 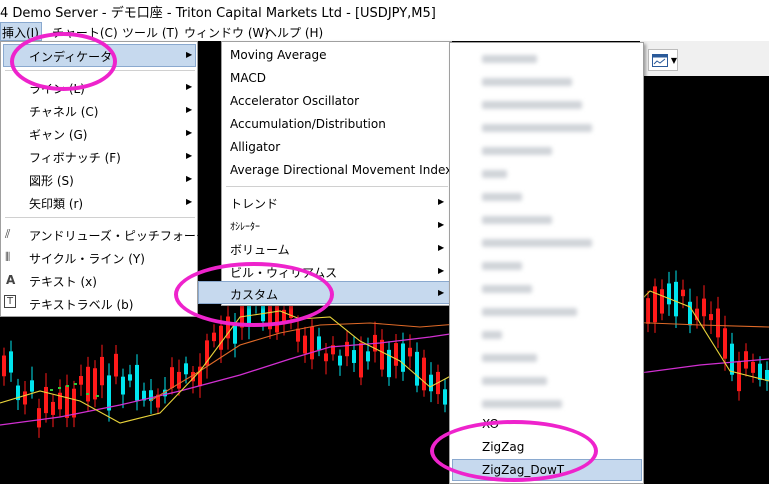 I want to click on chart-type-button: ▼, so click(x=663, y=60).